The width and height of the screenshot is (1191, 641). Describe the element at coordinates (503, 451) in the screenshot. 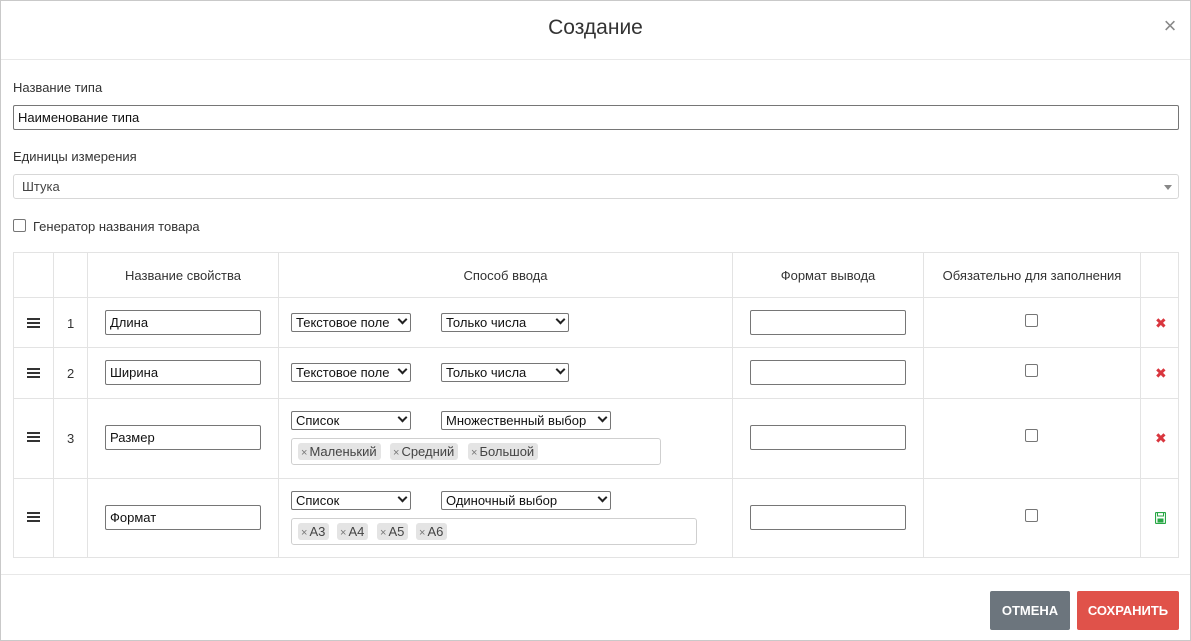

I see `option-tag: × Большой` at that location.